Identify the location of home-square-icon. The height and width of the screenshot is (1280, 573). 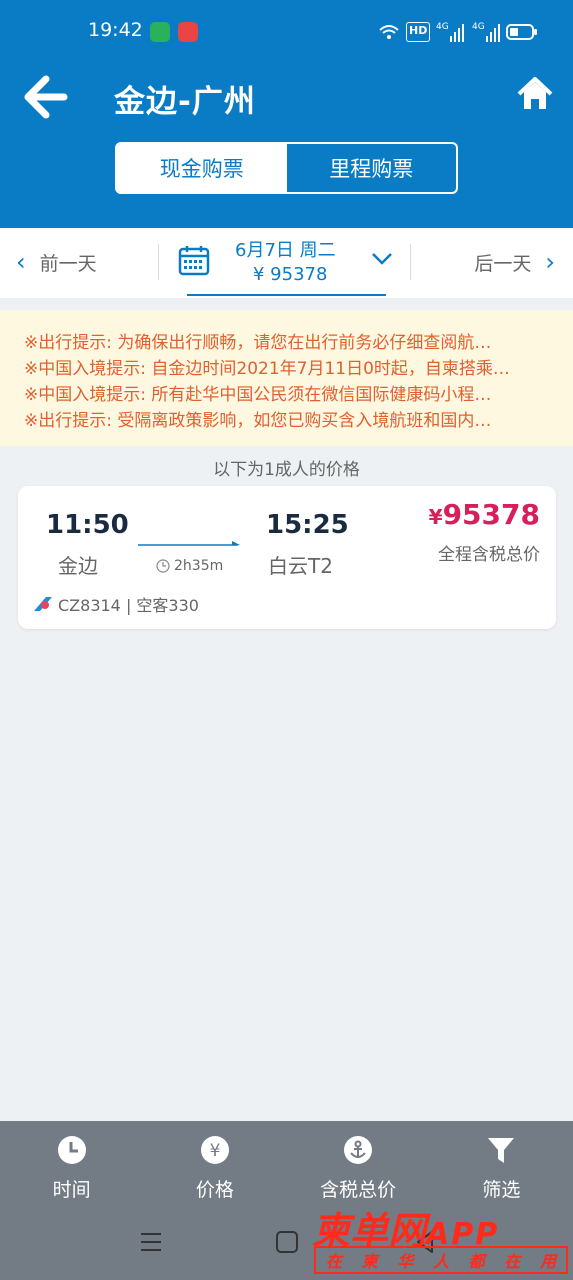
(287, 1242).